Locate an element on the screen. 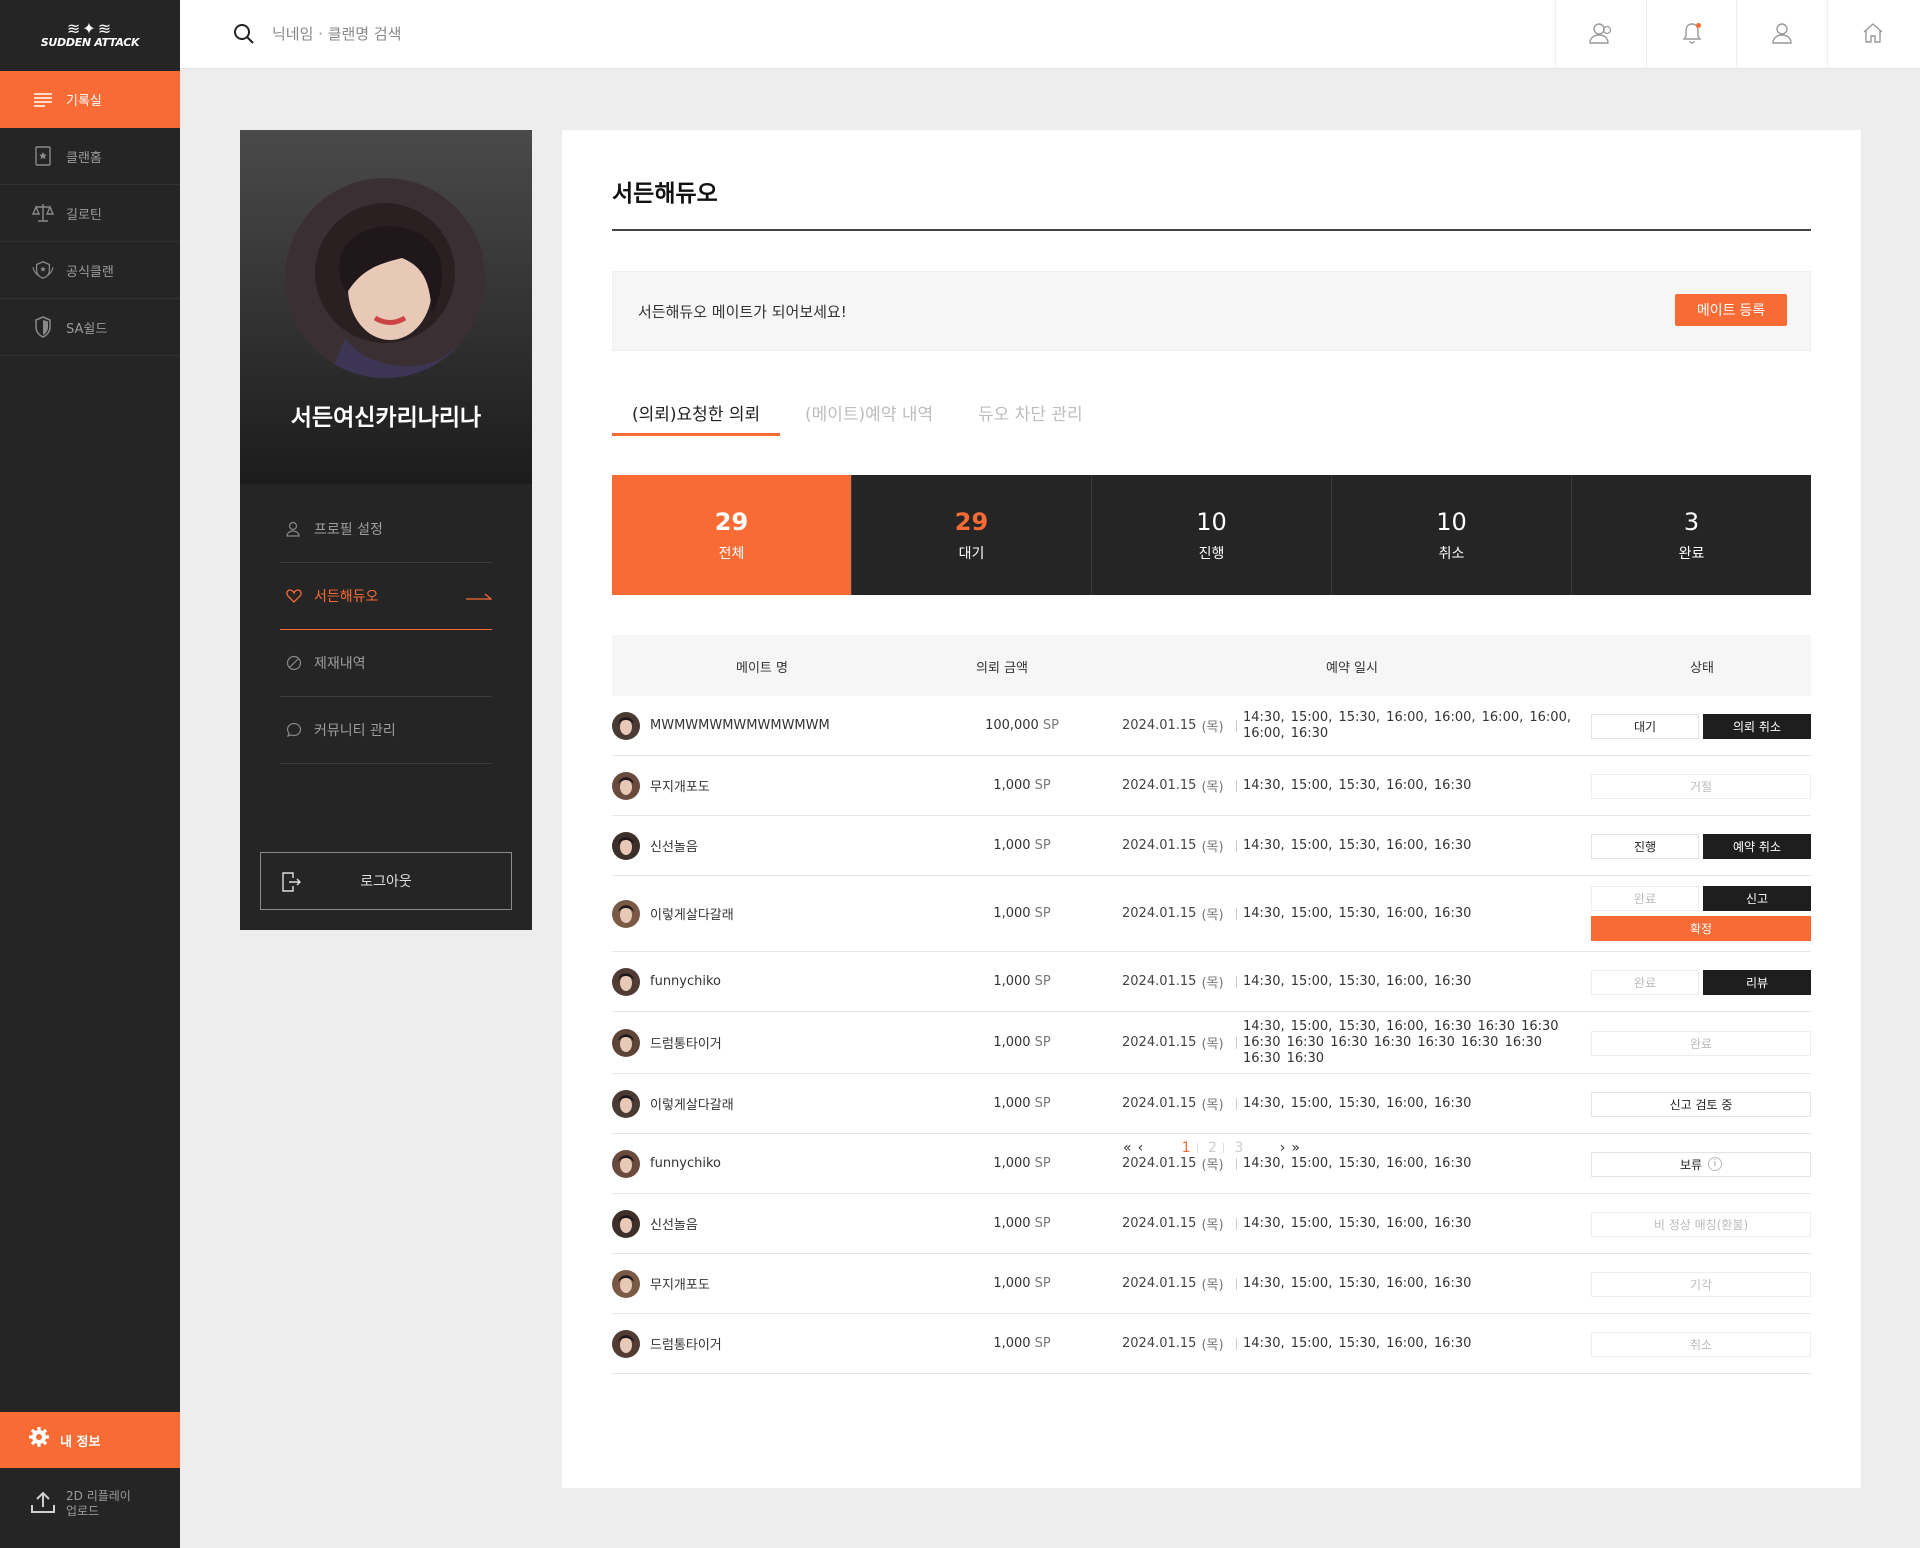 Image resolution: width=1920 pixels, height=1548 pixels. stat-in-progress: 10 진행 is located at coordinates (1211, 535).